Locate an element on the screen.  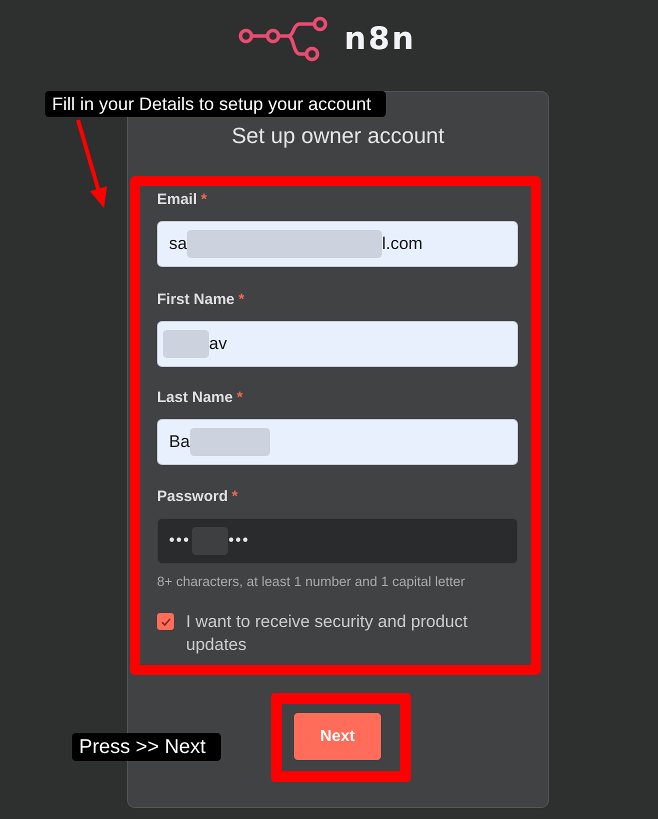
logo-text: n8n is located at coordinates (380, 38).